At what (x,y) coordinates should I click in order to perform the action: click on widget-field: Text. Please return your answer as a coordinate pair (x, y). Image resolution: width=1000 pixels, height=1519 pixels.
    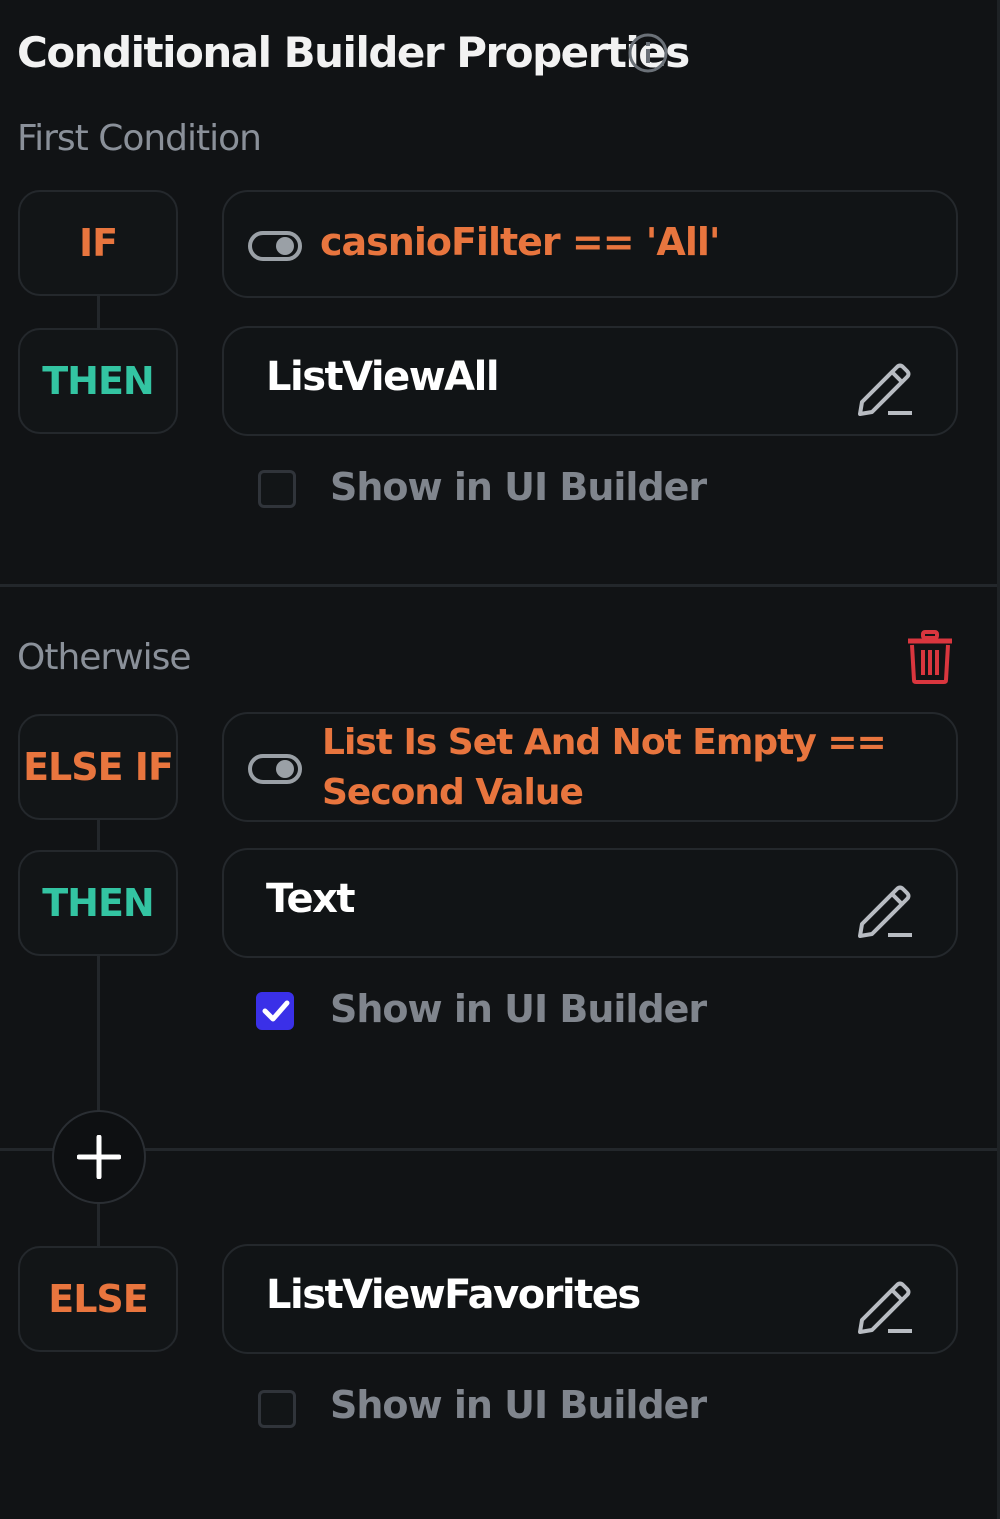
    Looking at the image, I should click on (590, 903).